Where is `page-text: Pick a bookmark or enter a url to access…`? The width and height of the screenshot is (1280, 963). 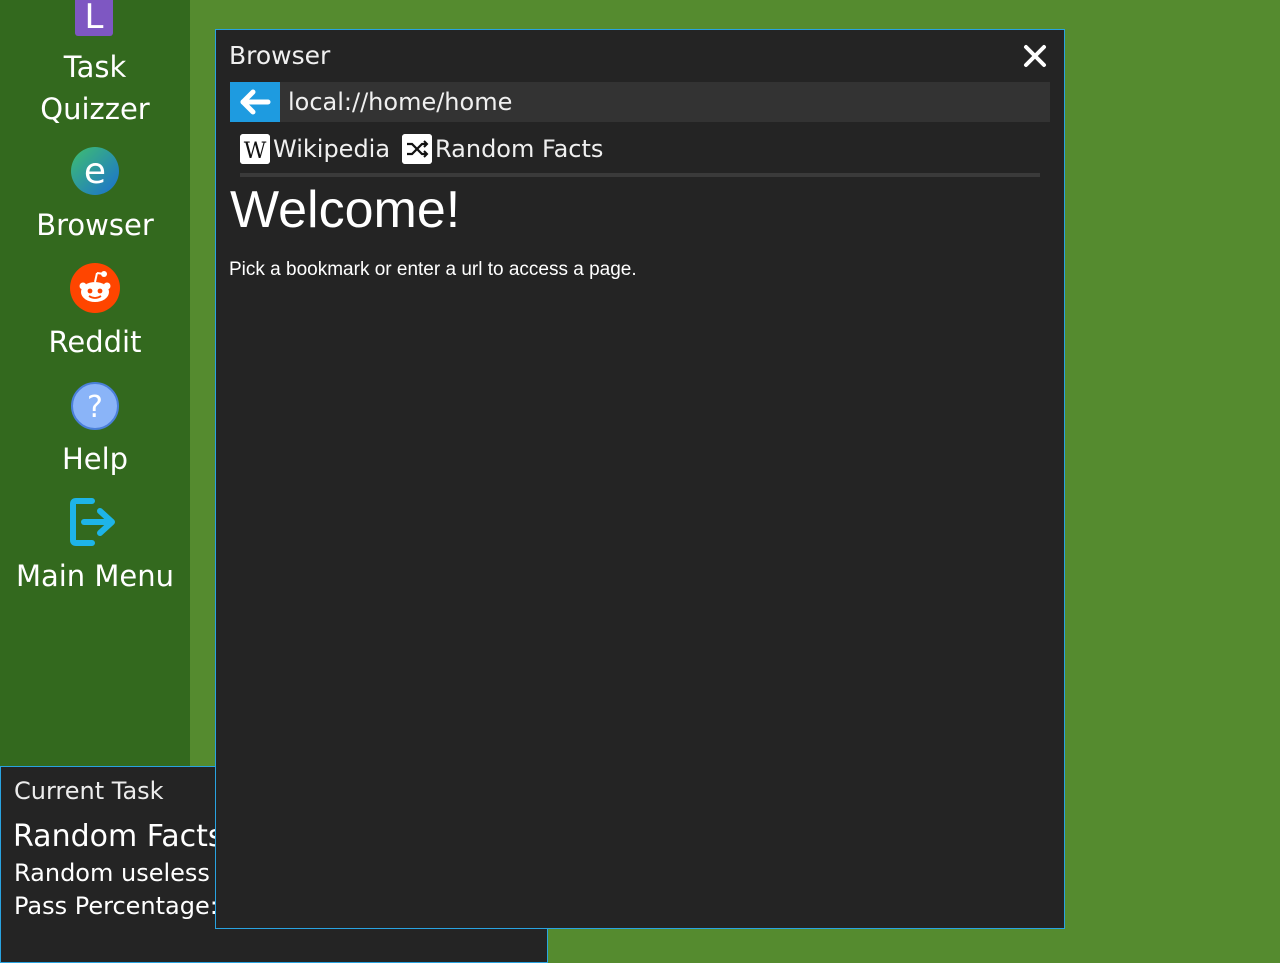
page-text: Pick a bookmark or enter a url to access… is located at coordinates (433, 269).